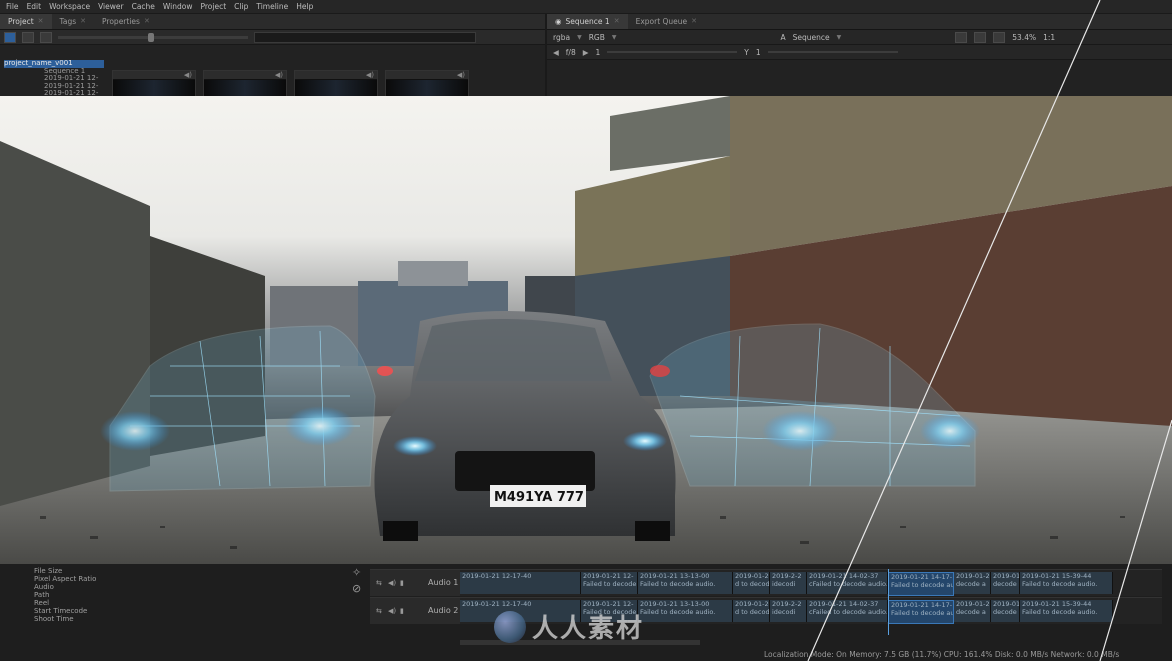  What do you see at coordinates (999, 37) in the screenshot?
I see `overlay-button` at bounding box center [999, 37].